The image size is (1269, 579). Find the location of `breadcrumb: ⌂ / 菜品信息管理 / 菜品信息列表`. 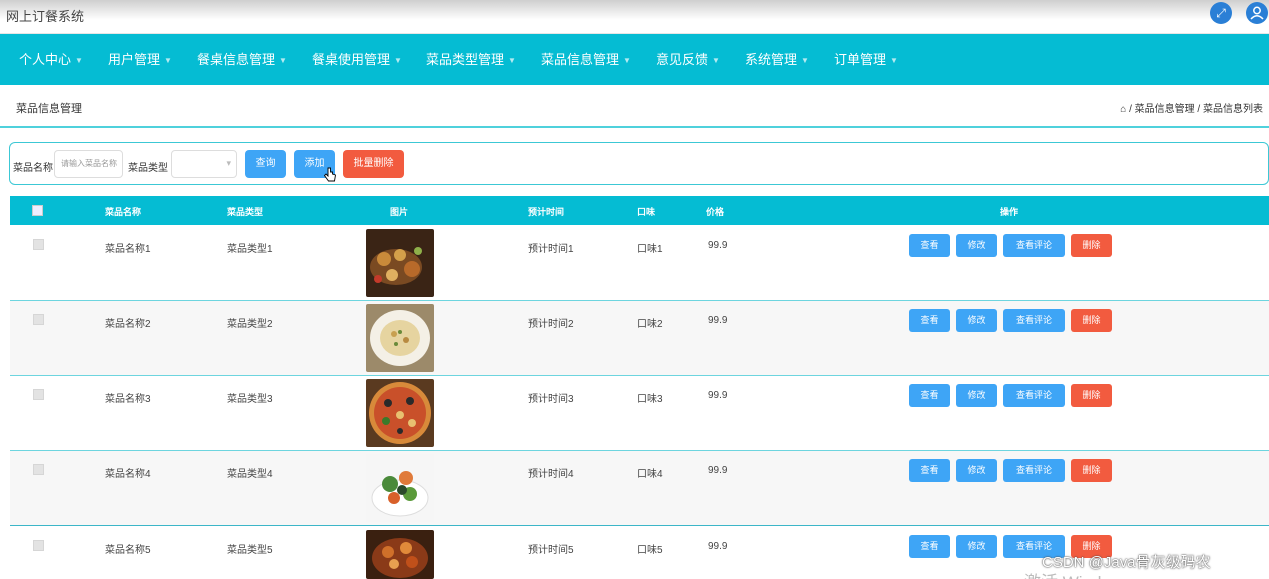

breadcrumb: ⌂ / 菜品信息管理 / 菜品信息列表 is located at coordinates (1191, 107).